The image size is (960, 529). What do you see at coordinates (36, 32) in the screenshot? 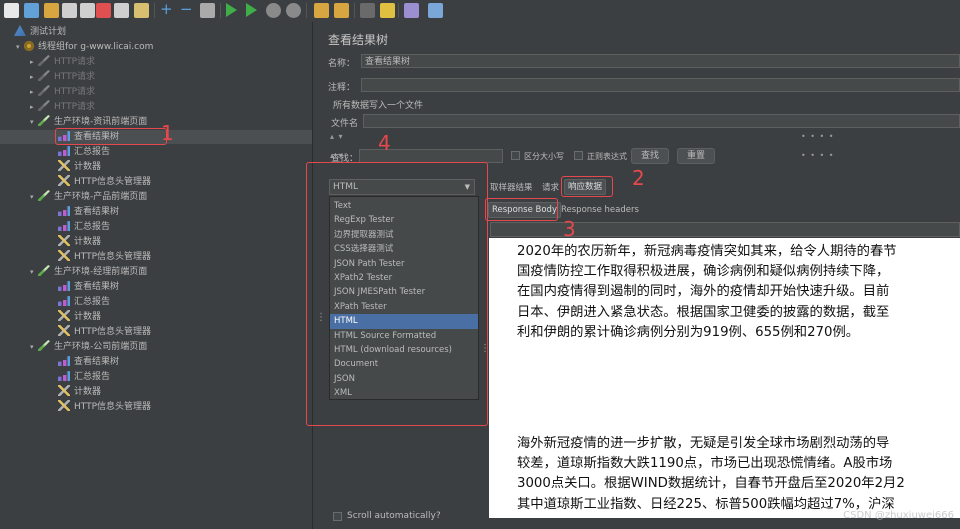
I see `tree-node-test-plan: 测试计划` at bounding box center [36, 32].